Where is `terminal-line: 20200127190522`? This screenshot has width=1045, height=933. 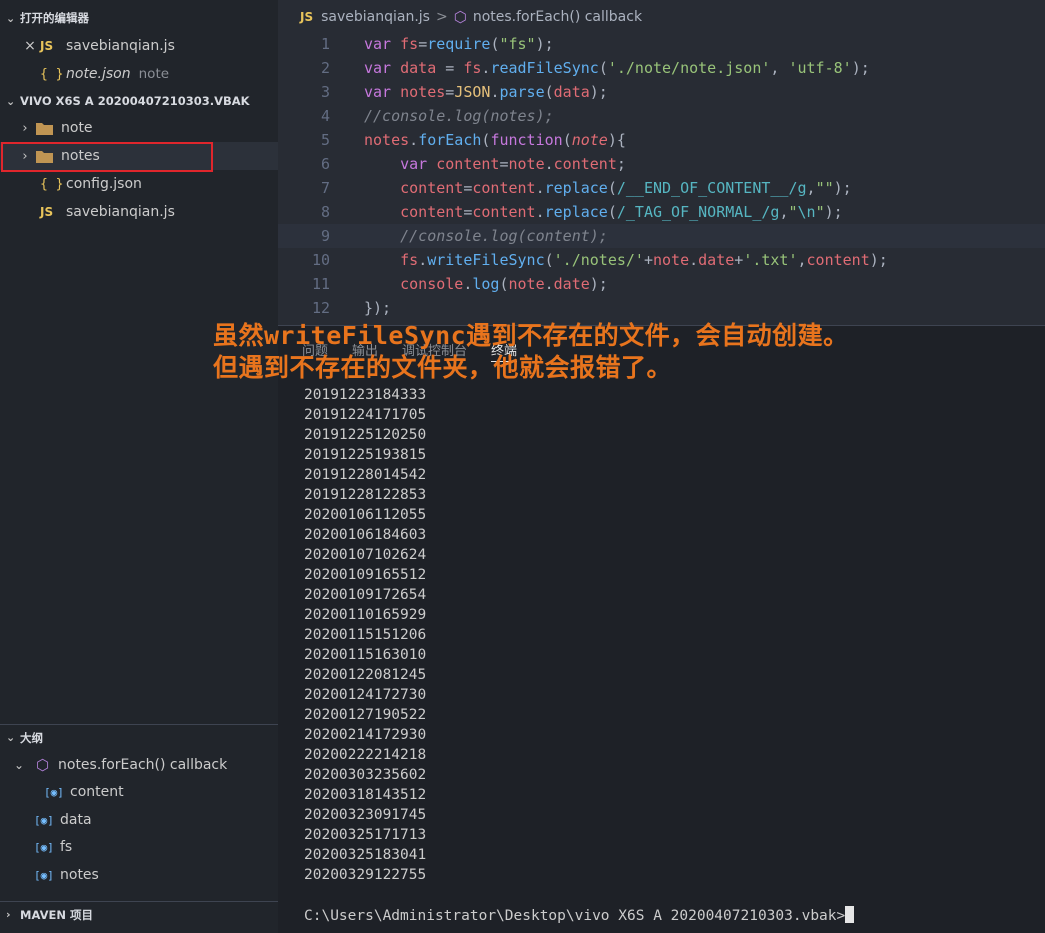 terminal-line: 20200127190522 is located at coordinates (365, 715).